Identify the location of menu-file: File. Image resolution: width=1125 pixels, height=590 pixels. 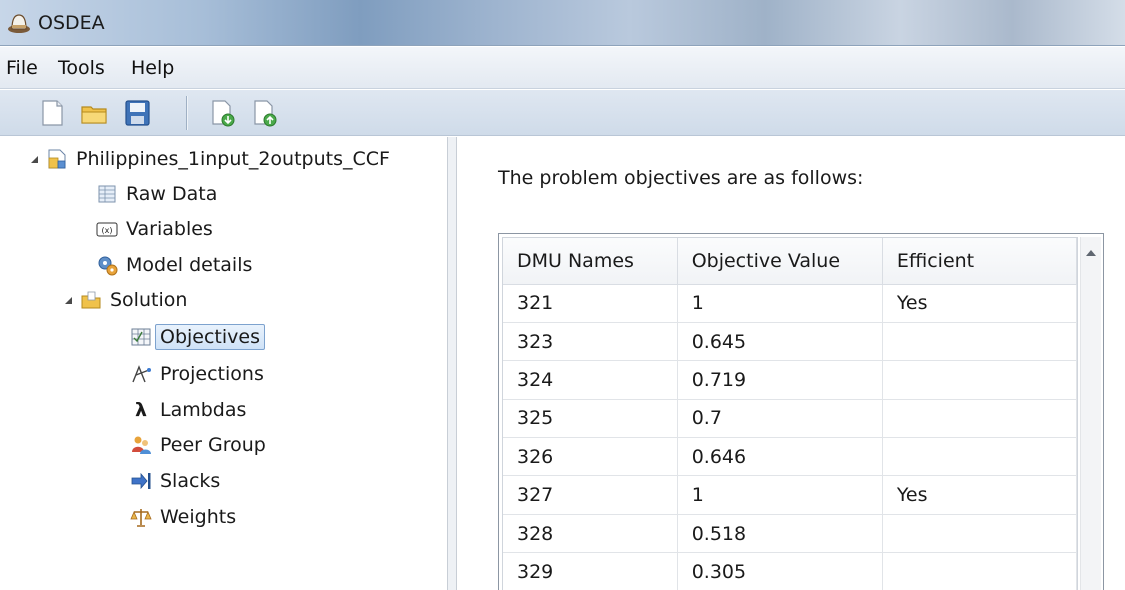
(22, 68).